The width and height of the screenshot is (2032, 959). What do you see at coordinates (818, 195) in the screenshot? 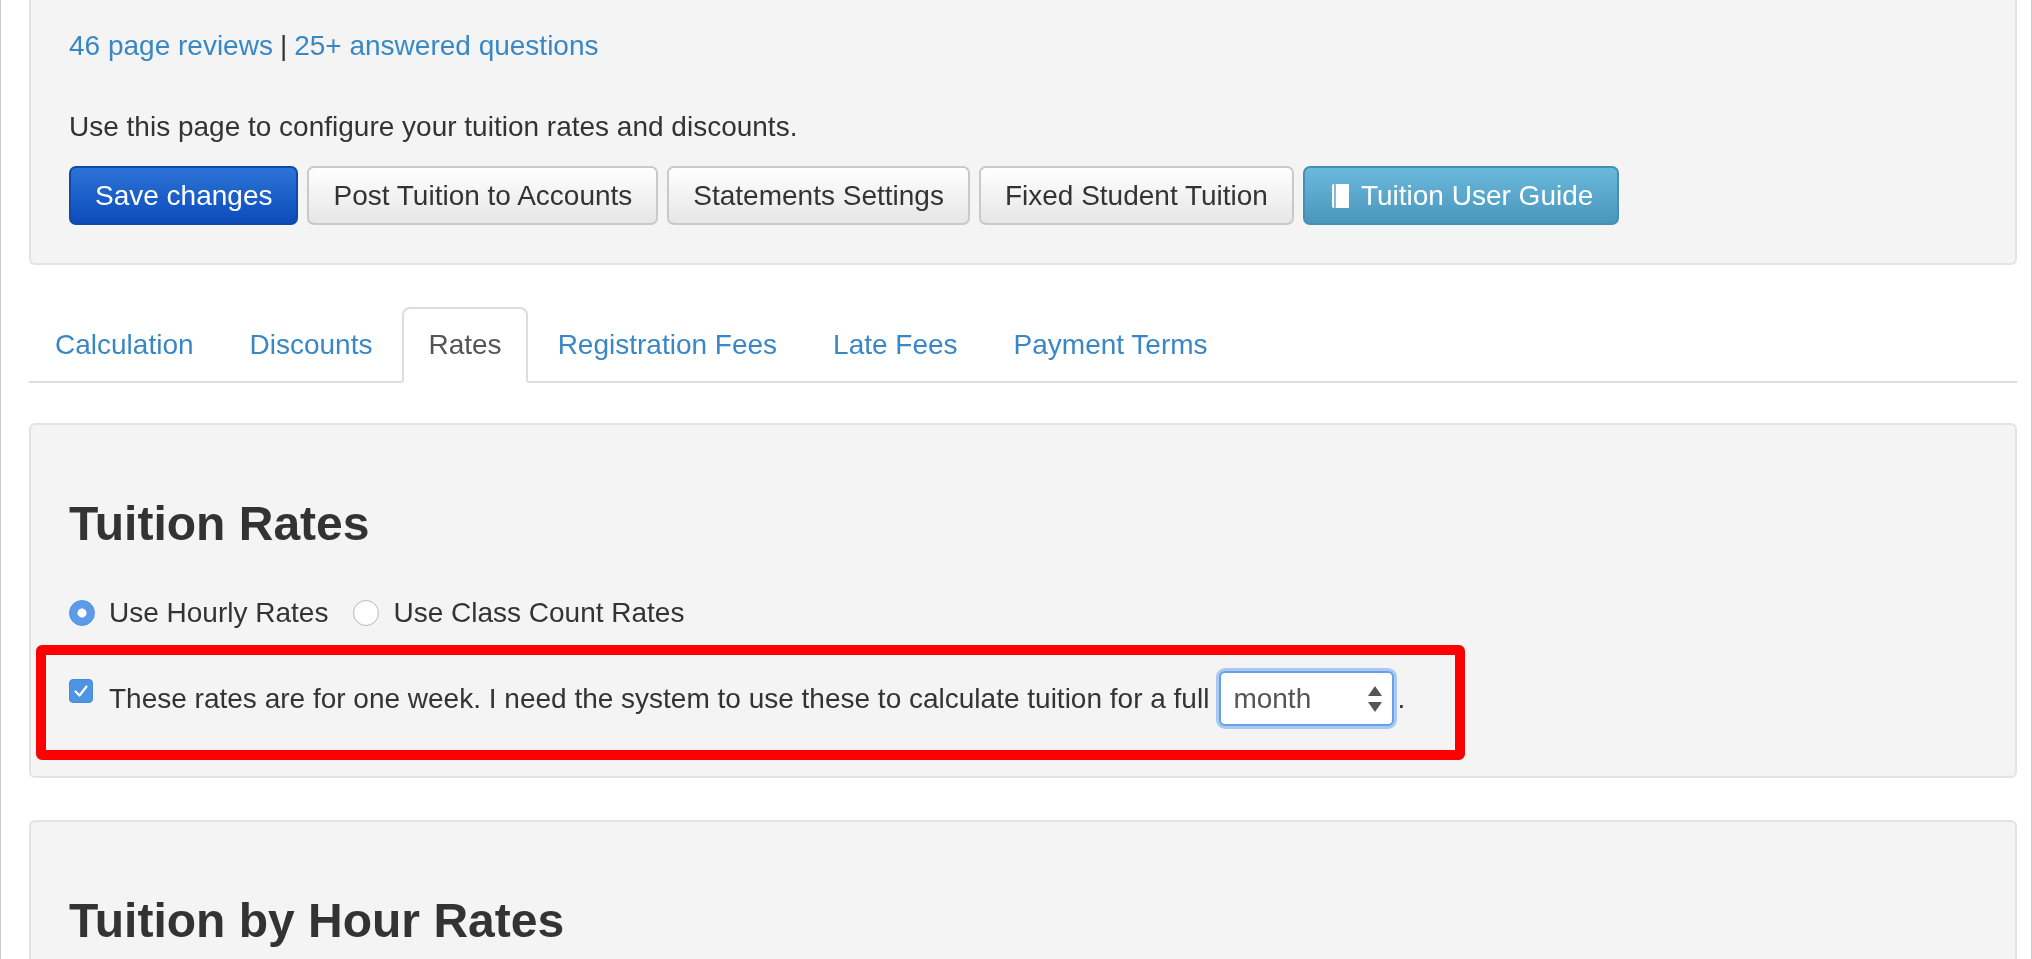
I see `statements-settings-button: Statements Settings` at bounding box center [818, 195].